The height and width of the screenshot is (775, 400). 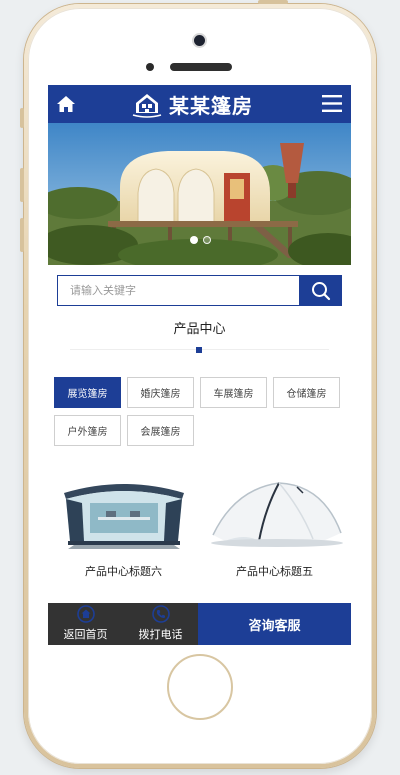 What do you see at coordinates (150, 67) in the screenshot?
I see `proximity-sensor` at bounding box center [150, 67].